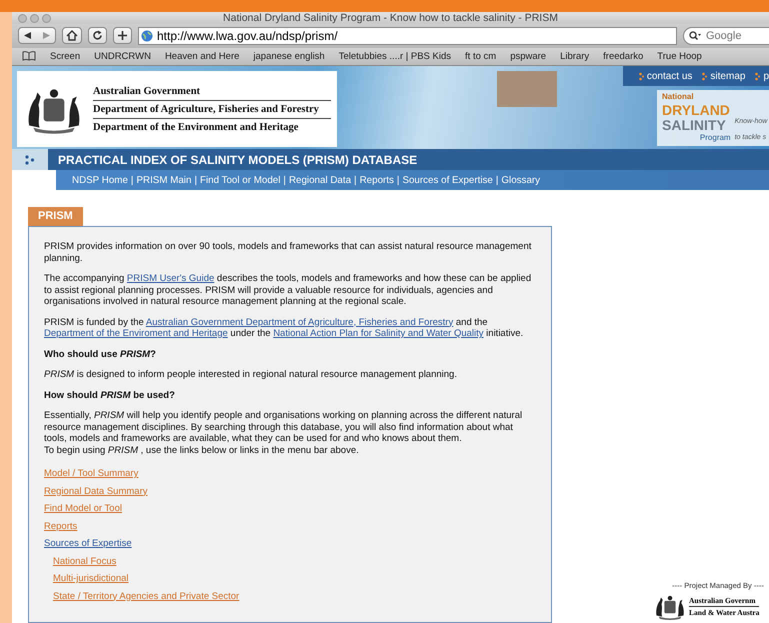  I want to click on text-link: PRISM User's Guide, so click(170, 278).